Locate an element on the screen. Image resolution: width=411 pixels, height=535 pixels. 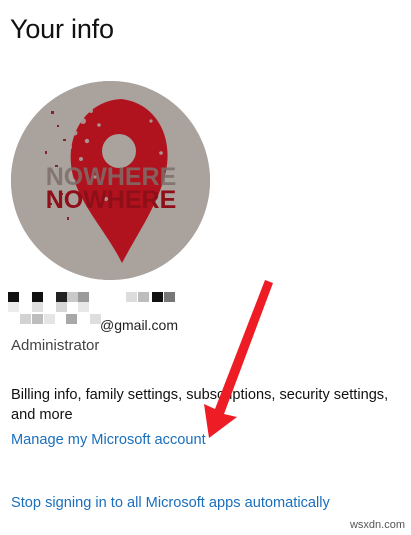
account-role: Administrator is located at coordinates (55, 345).